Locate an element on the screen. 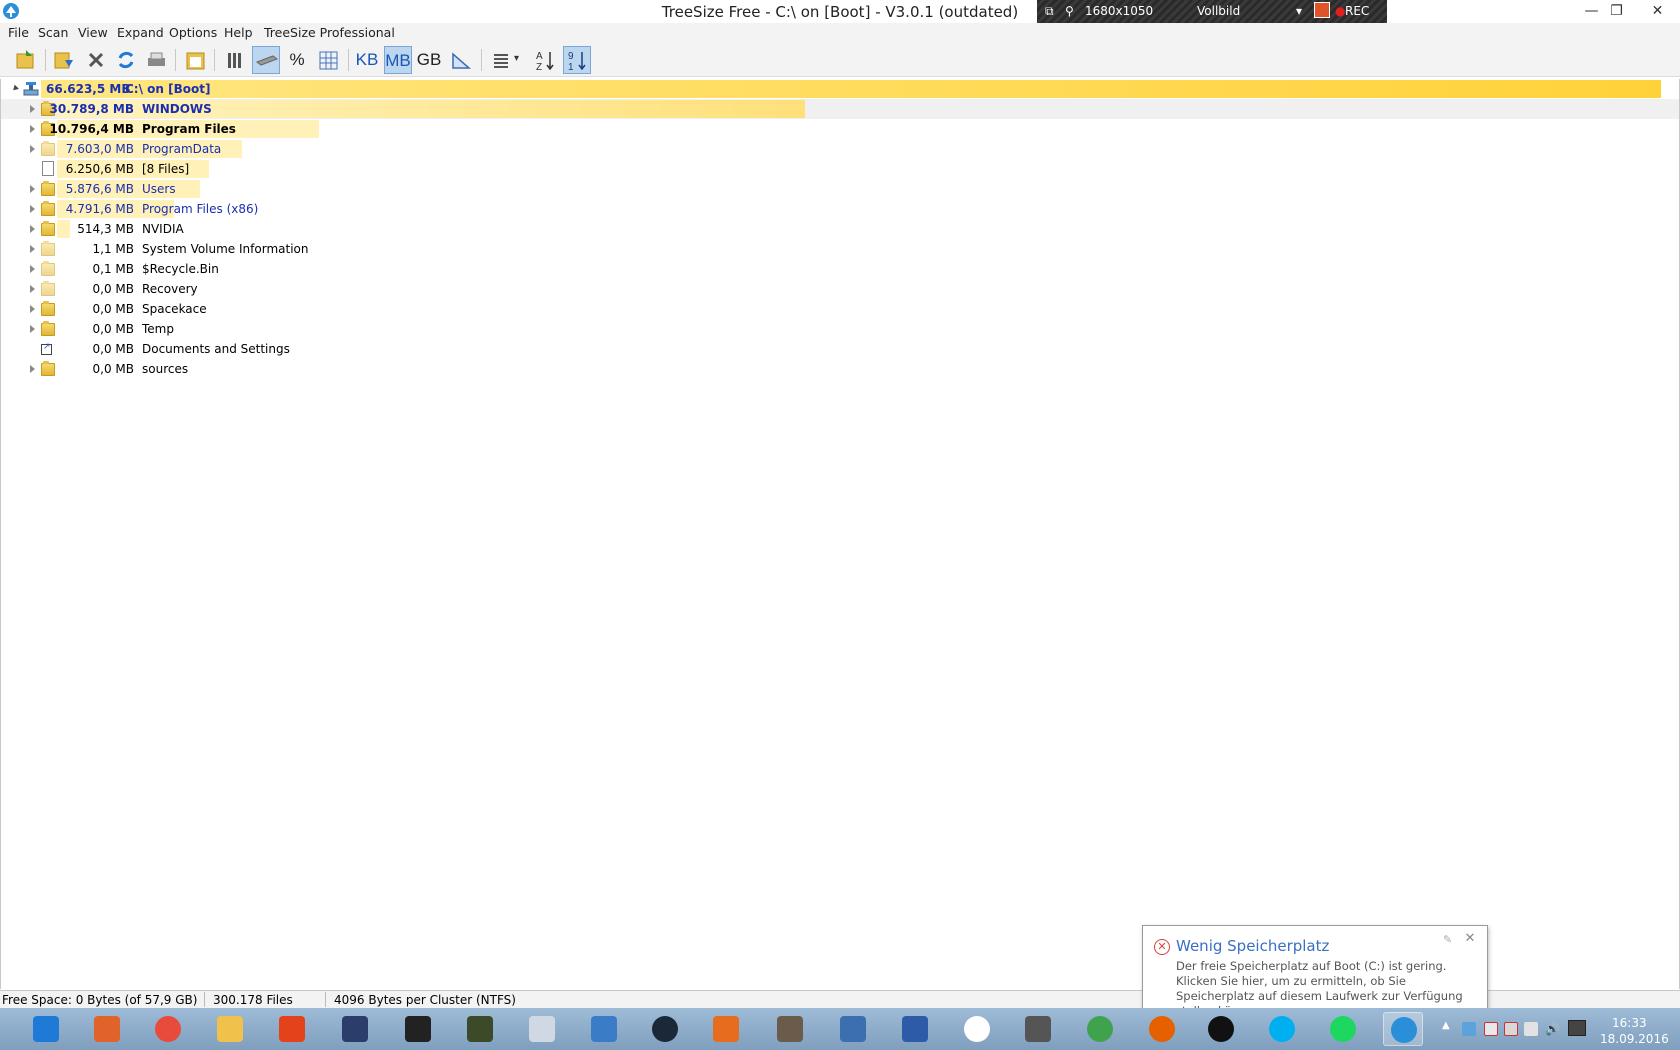 The width and height of the screenshot is (1680, 1050). size-view-button is located at coordinates (266, 60).